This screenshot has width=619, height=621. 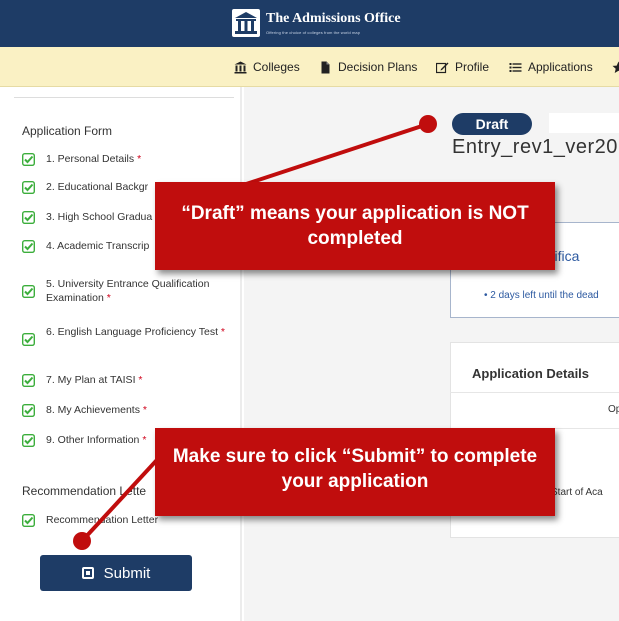 I want to click on form-step-label: 2. Educational Backgr, so click(x=97, y=187).